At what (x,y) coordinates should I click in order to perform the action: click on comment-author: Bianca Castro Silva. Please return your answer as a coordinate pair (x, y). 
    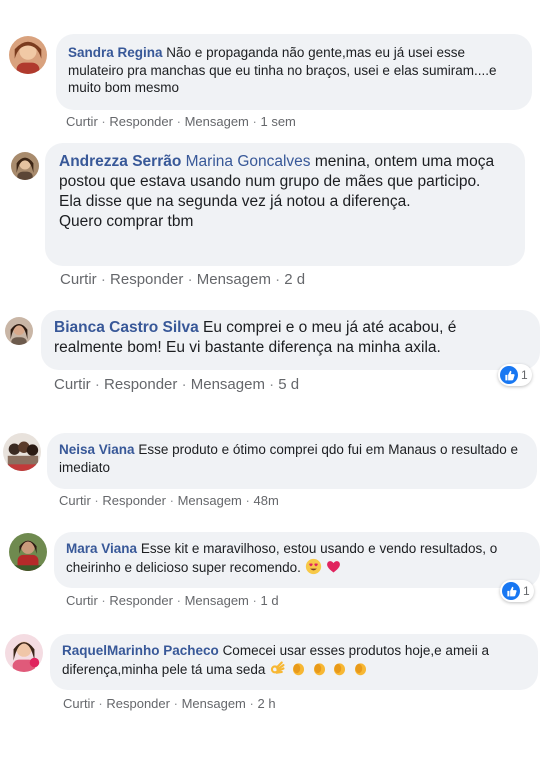
    Looking at the image, I should click on (126, 327).